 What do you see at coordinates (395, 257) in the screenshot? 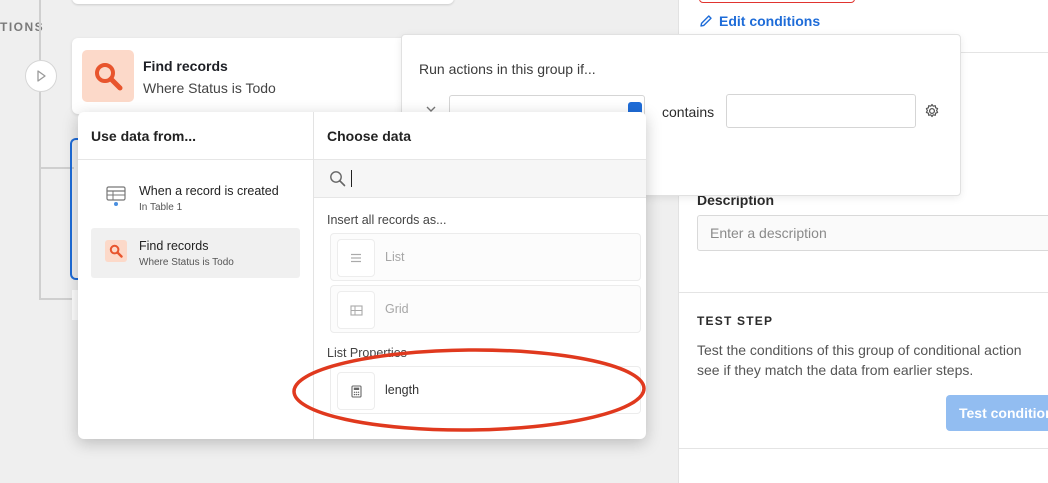
I see `option-label: List` at bounding box center [395, 257].